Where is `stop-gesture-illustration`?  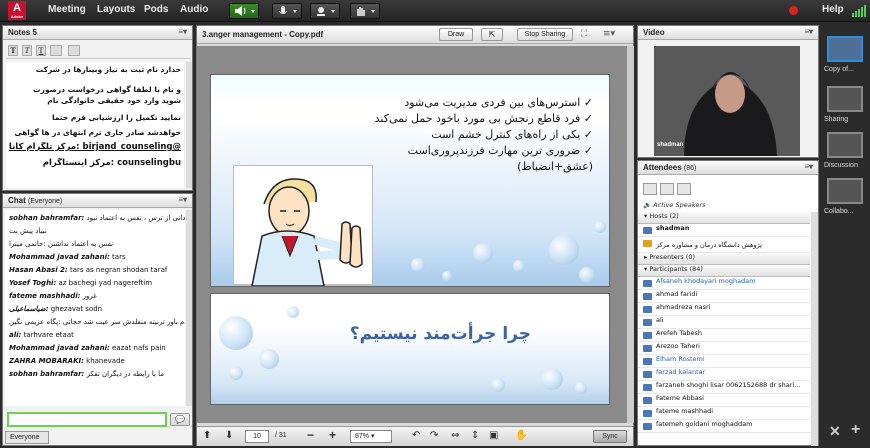
stop-gesture-illustration is located at coordinates (303, 225).